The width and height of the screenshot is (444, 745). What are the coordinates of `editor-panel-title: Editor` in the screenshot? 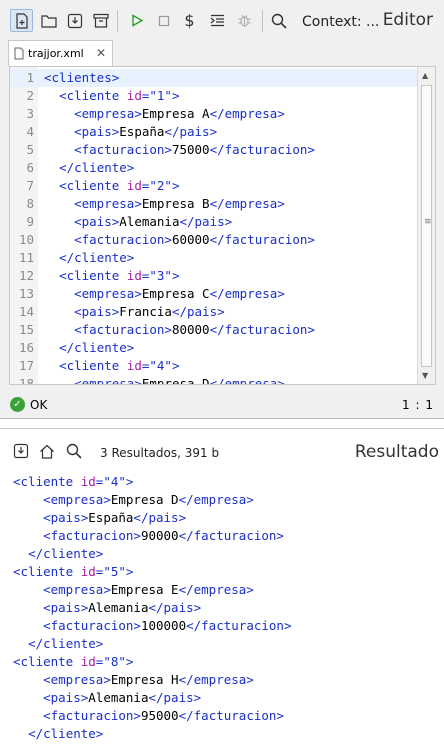 It's located at (407, 20).